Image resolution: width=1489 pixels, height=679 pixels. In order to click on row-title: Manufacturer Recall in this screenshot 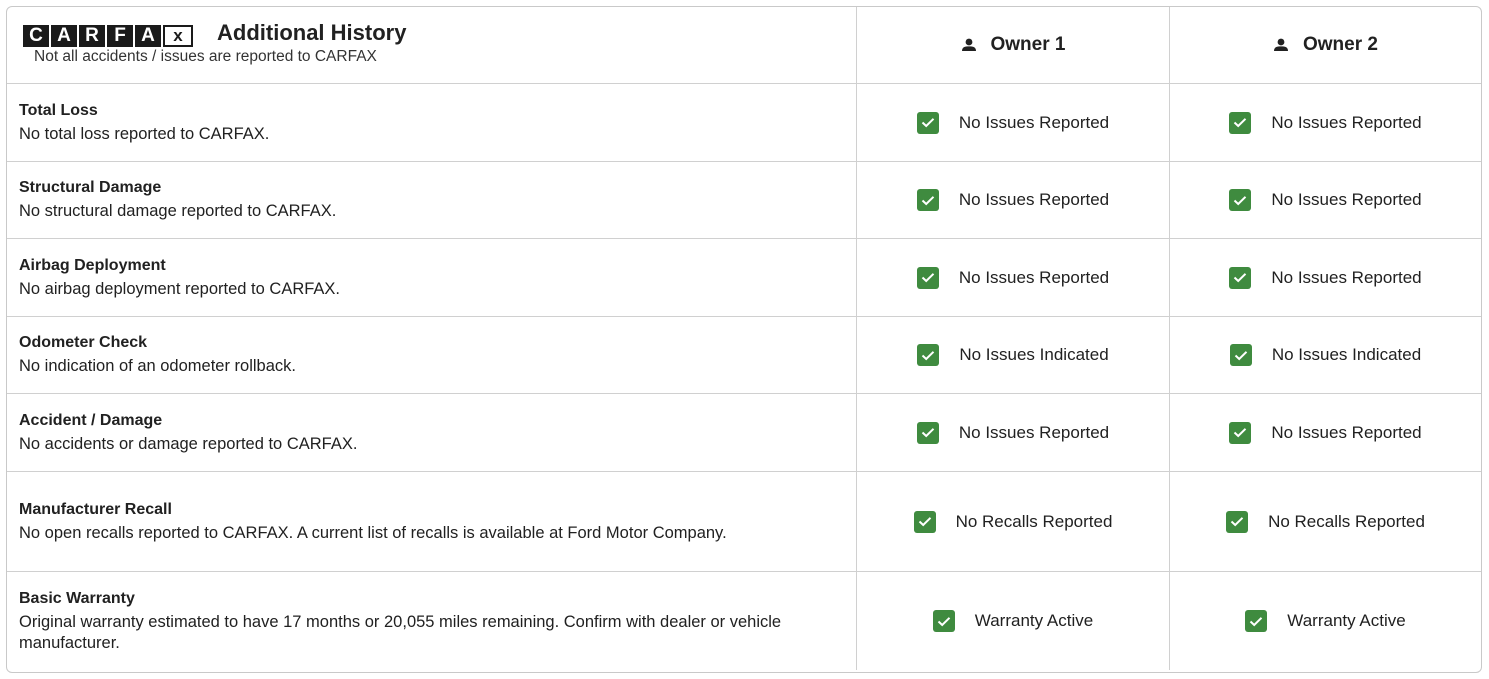, I will do `click(95, 509)`.